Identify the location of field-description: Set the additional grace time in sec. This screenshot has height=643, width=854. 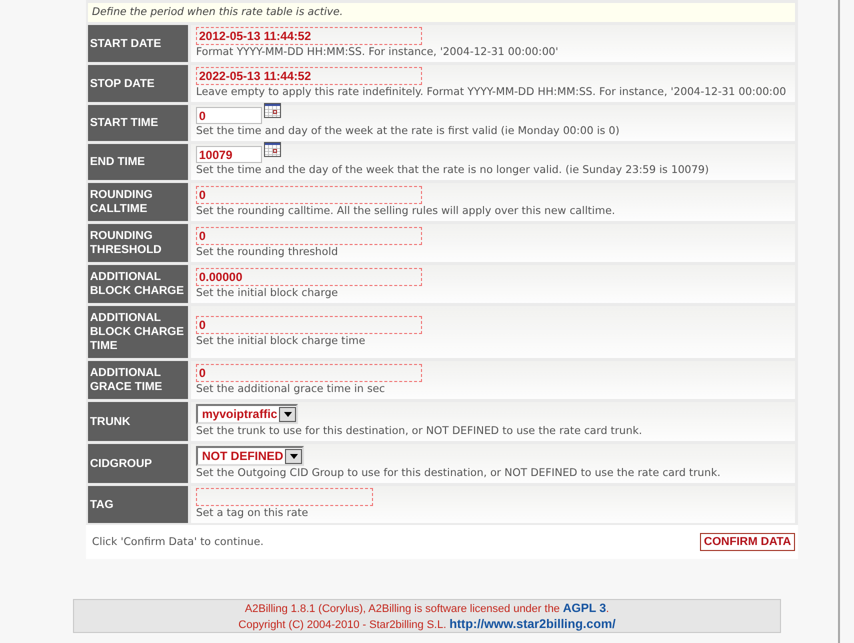
(291, 389).